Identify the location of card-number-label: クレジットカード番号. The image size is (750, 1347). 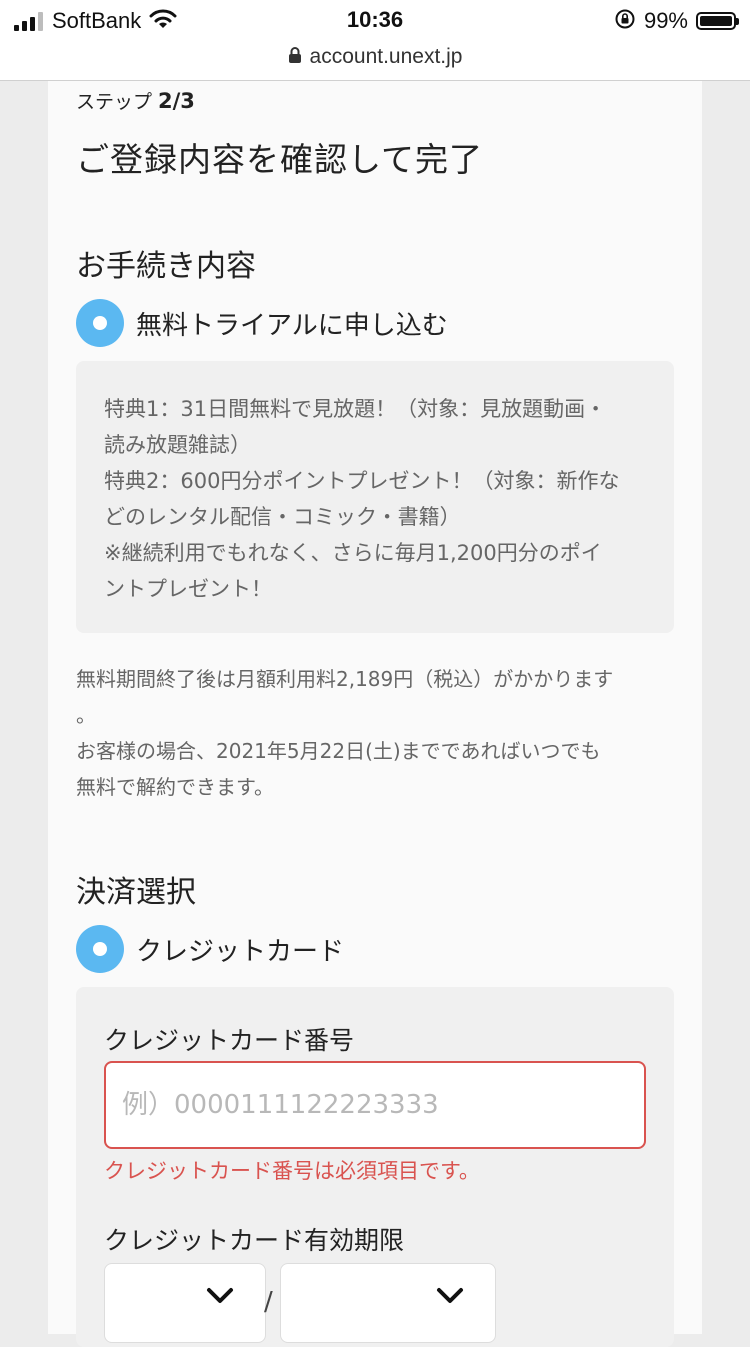
(229, 1040).